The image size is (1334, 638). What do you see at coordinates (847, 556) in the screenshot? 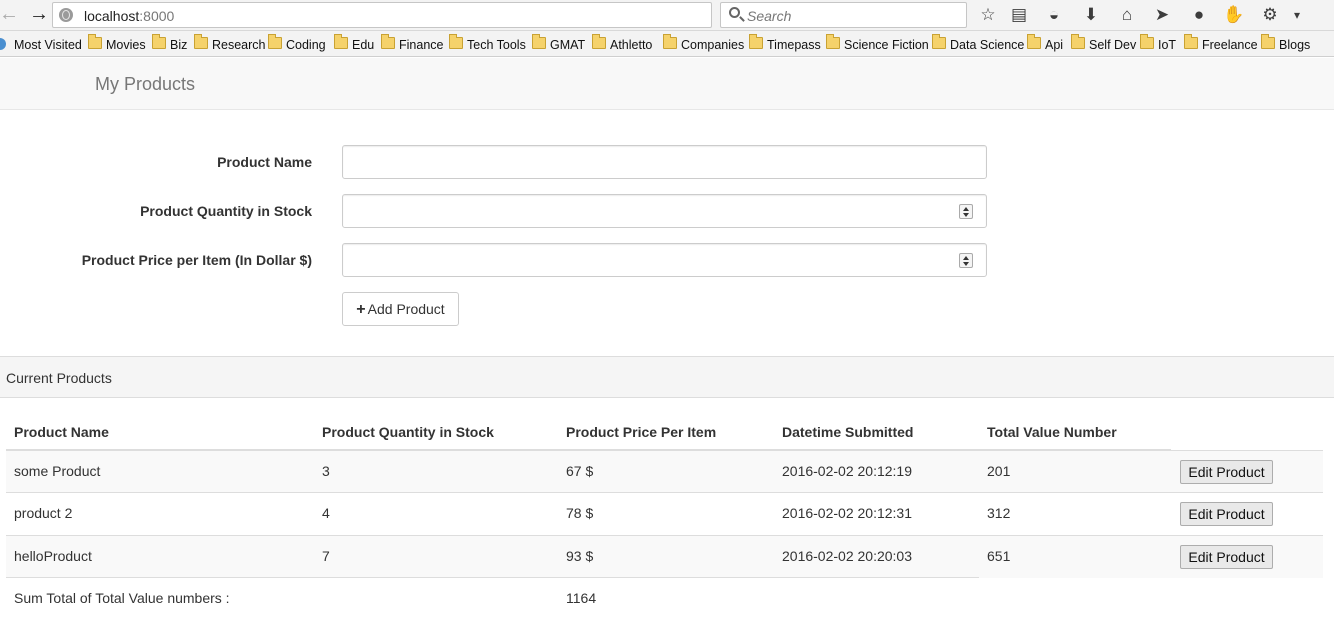
I see `cell-datetime: 2016-02-02 20:20:03` at bounding box center [847, 556].